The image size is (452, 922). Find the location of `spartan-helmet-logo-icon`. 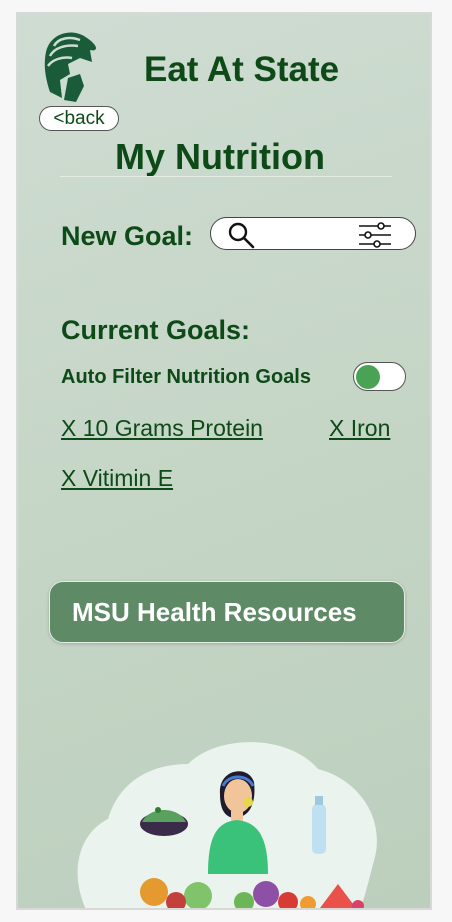

spartan-helmet-logo-icon is located at coordinates (70, 67).